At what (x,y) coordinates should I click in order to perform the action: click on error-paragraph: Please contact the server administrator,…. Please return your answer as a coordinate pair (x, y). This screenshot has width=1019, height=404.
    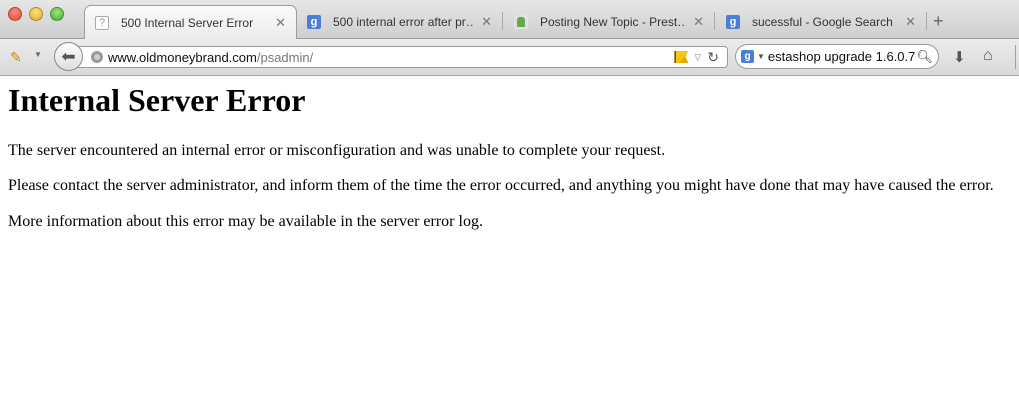
    Looking at the image, I should click on (501, 185).